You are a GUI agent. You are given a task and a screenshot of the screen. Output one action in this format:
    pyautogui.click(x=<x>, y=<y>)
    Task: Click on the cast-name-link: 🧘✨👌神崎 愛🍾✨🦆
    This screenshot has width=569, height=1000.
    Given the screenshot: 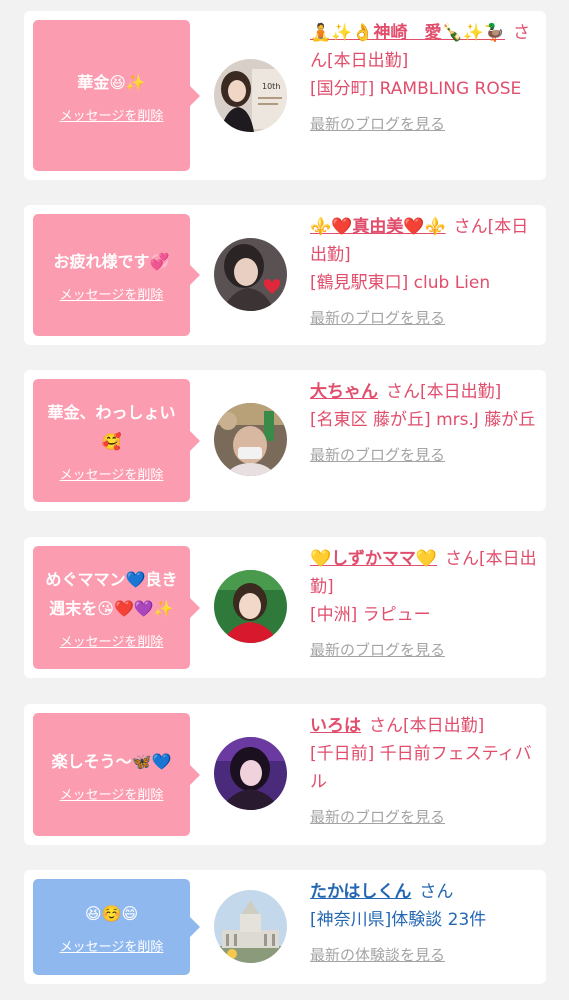 What is the action you would take?
    pyautogui.click(x=407, y=33)
    